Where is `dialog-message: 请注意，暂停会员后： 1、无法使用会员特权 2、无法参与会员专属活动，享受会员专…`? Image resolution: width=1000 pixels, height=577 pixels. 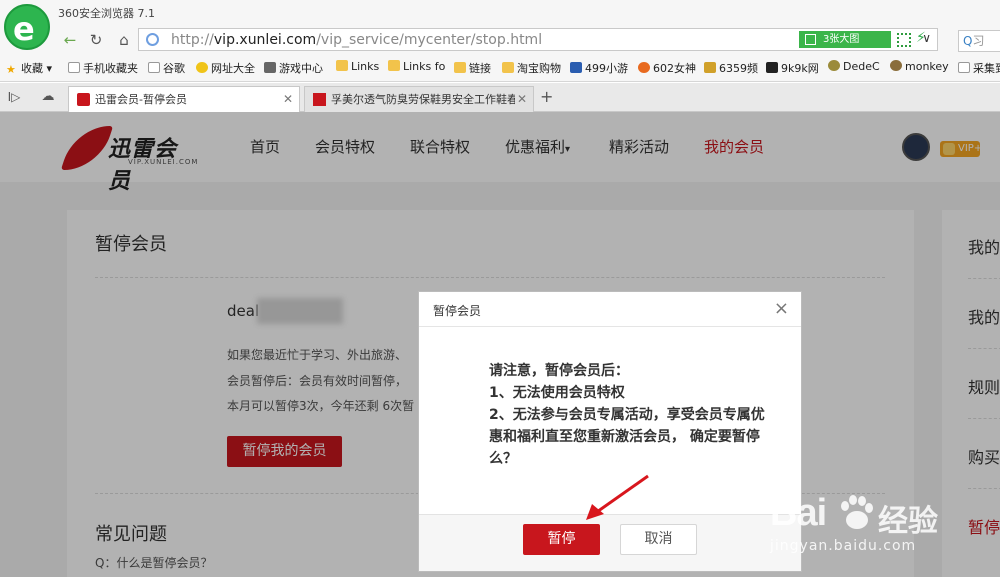
dialog-message: 请注意，暂停会员后： 1、无法使用会员特权 2、无法参与会员专属活动，享受会员专… is located at coordinates (639, 415).